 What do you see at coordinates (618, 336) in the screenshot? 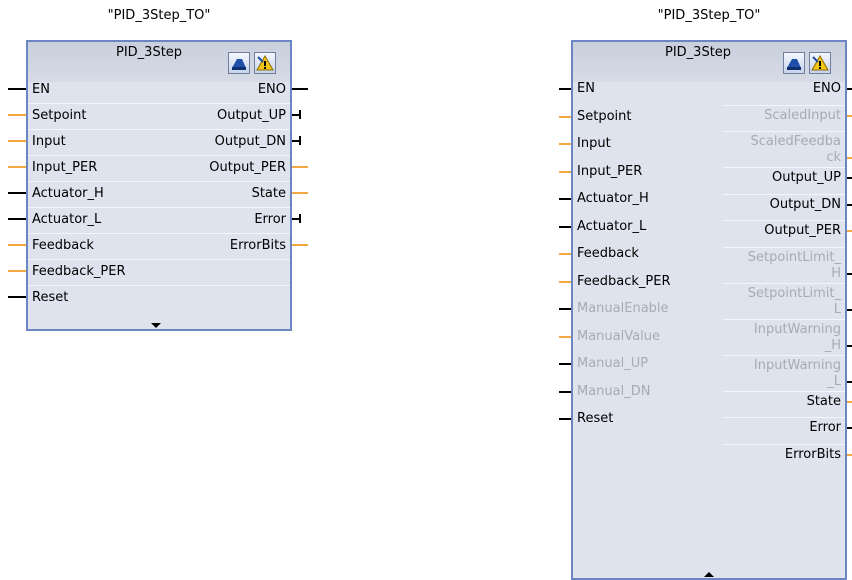
I see `input-pin-label: ManualValue` at bounding box center [618, 336].